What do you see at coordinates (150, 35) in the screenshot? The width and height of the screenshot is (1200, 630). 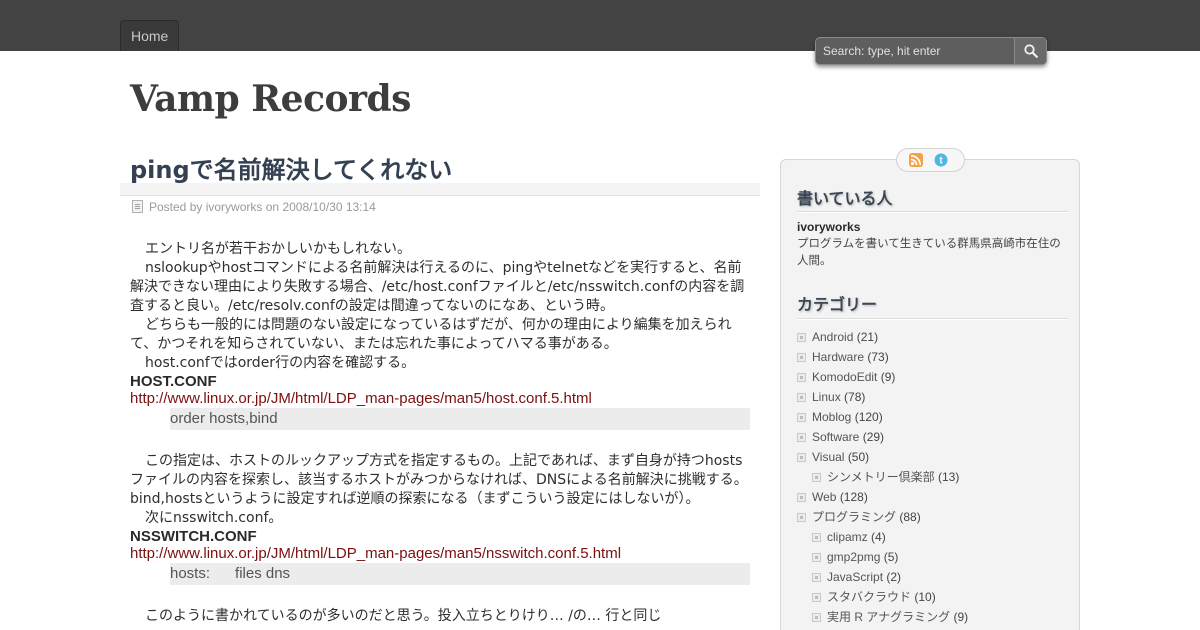 I see `nav-home-tab: Home` at bounding box center [150, 35].